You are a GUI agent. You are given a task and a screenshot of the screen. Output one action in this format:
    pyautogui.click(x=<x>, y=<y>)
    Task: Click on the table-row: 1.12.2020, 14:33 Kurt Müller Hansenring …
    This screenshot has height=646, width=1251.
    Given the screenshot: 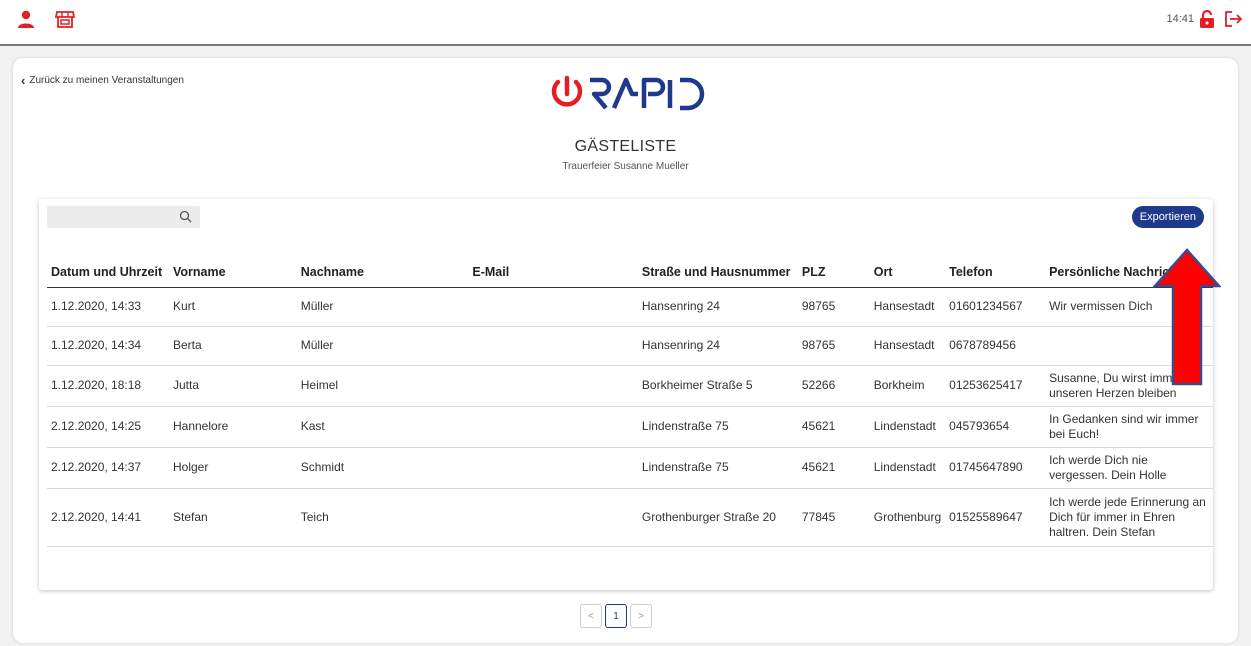 What is the action you would take?
    pyautogui.click(x=630, y=307)
    